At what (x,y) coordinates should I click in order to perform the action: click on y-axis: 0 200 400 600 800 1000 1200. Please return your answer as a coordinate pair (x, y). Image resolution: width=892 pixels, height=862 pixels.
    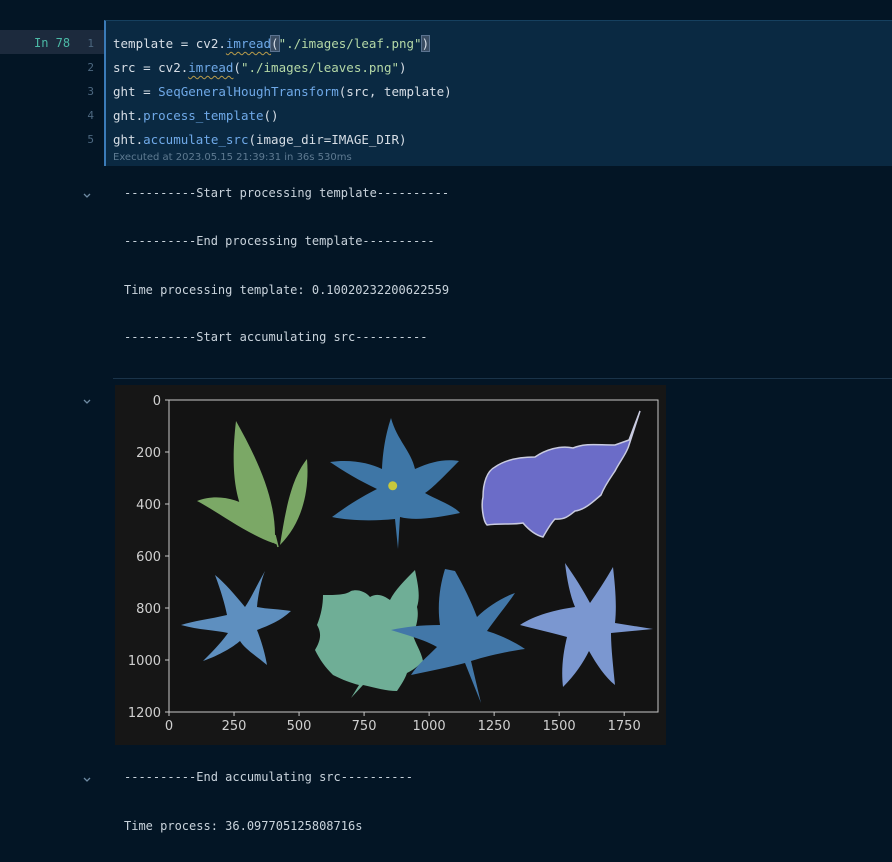
    Looking at the image, I should click on (148, 557).